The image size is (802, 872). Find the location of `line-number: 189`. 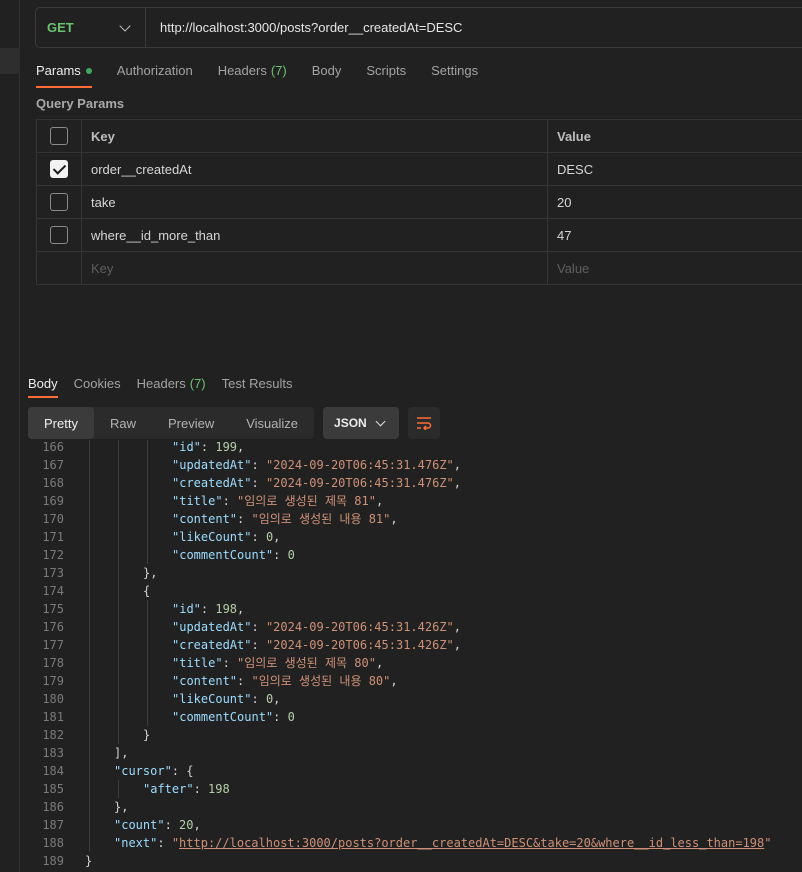

line-number: 189 is located at coordinates (53, 861).